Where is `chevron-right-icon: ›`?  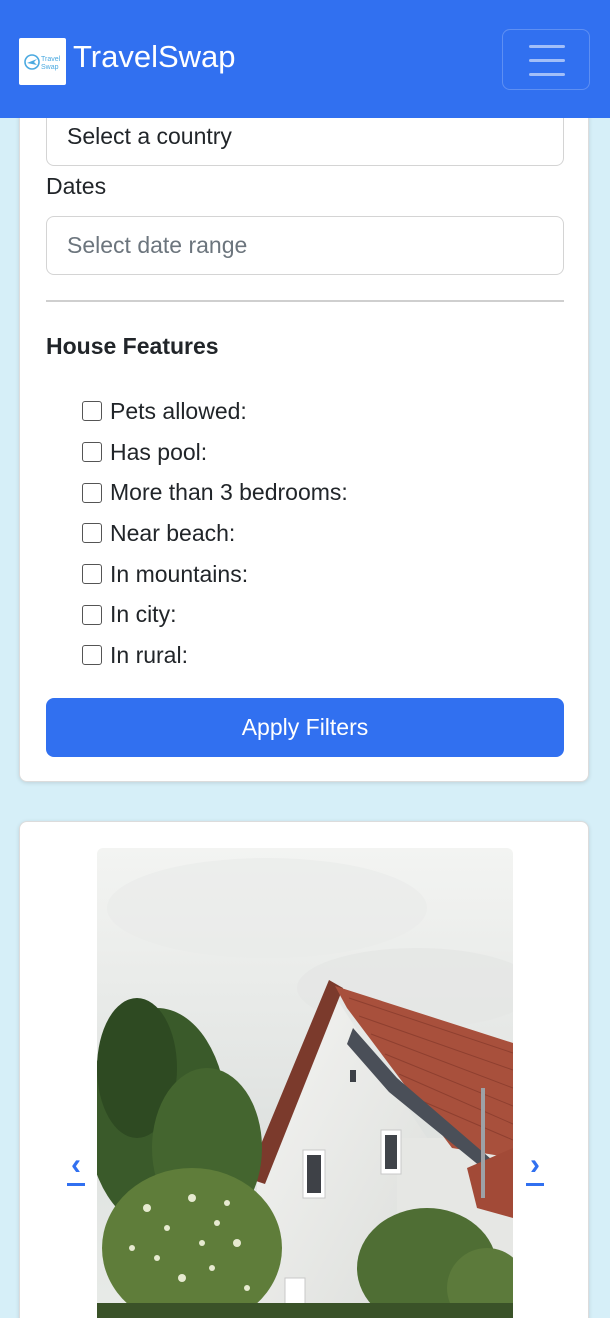
chevron-right-icon: › is located at coordinates (535, 1164).